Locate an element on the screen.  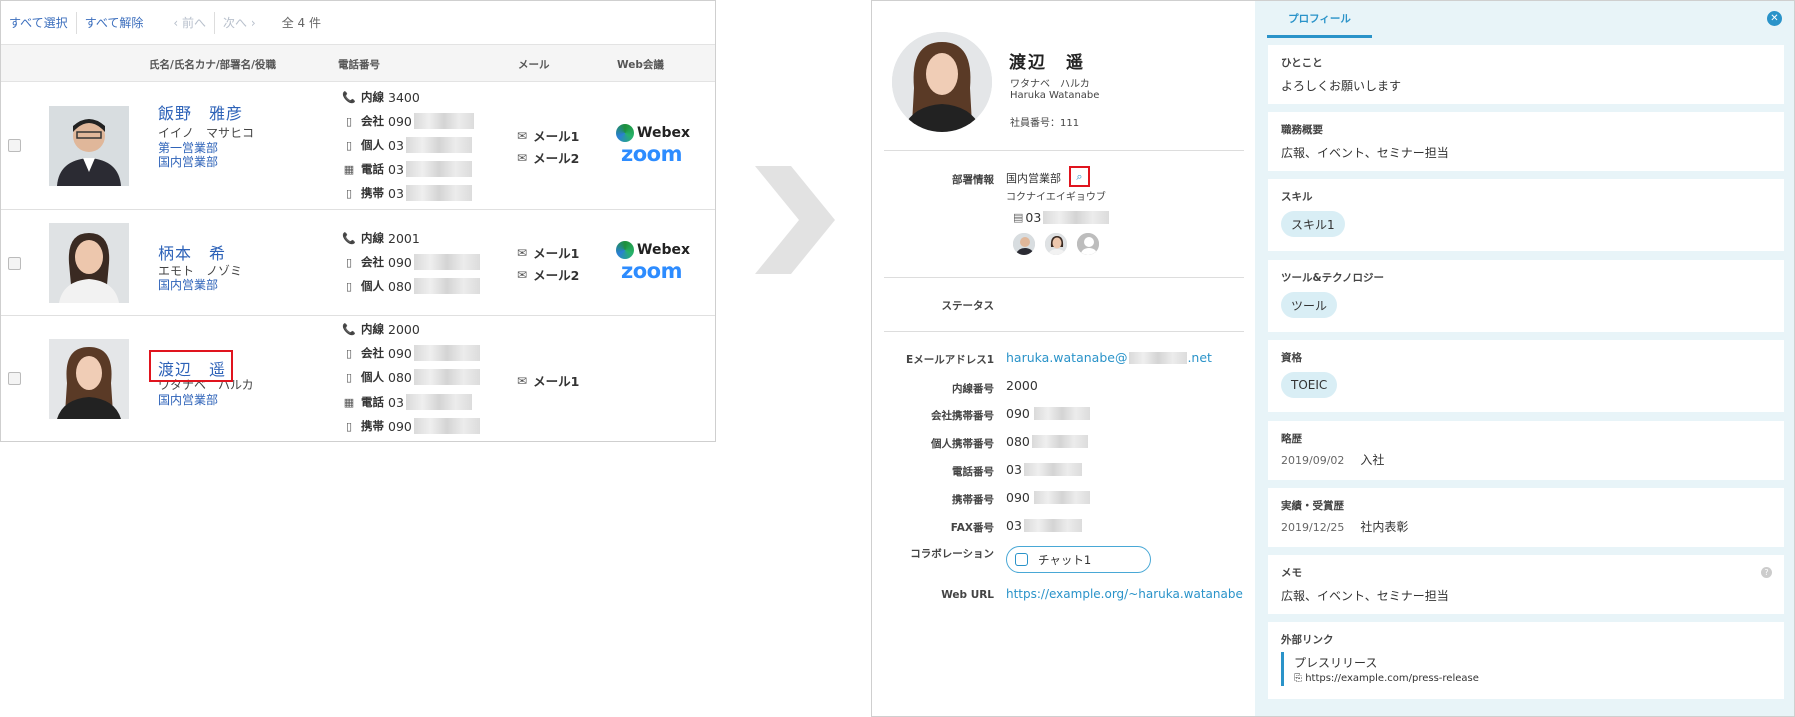
cert-chip: TOEIC is located at coordinates (1309, 385).